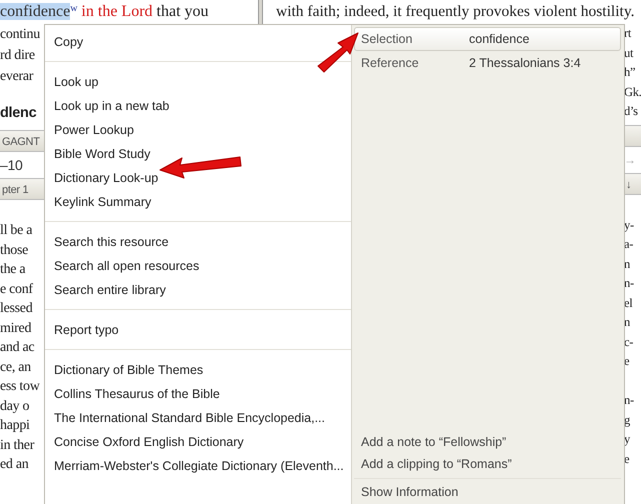 Image resolution: width=641 pixels, height=504 pixels. Describe the element at coordinates (182, 11) in the screenshot. I see `body-text: that you` at that location.